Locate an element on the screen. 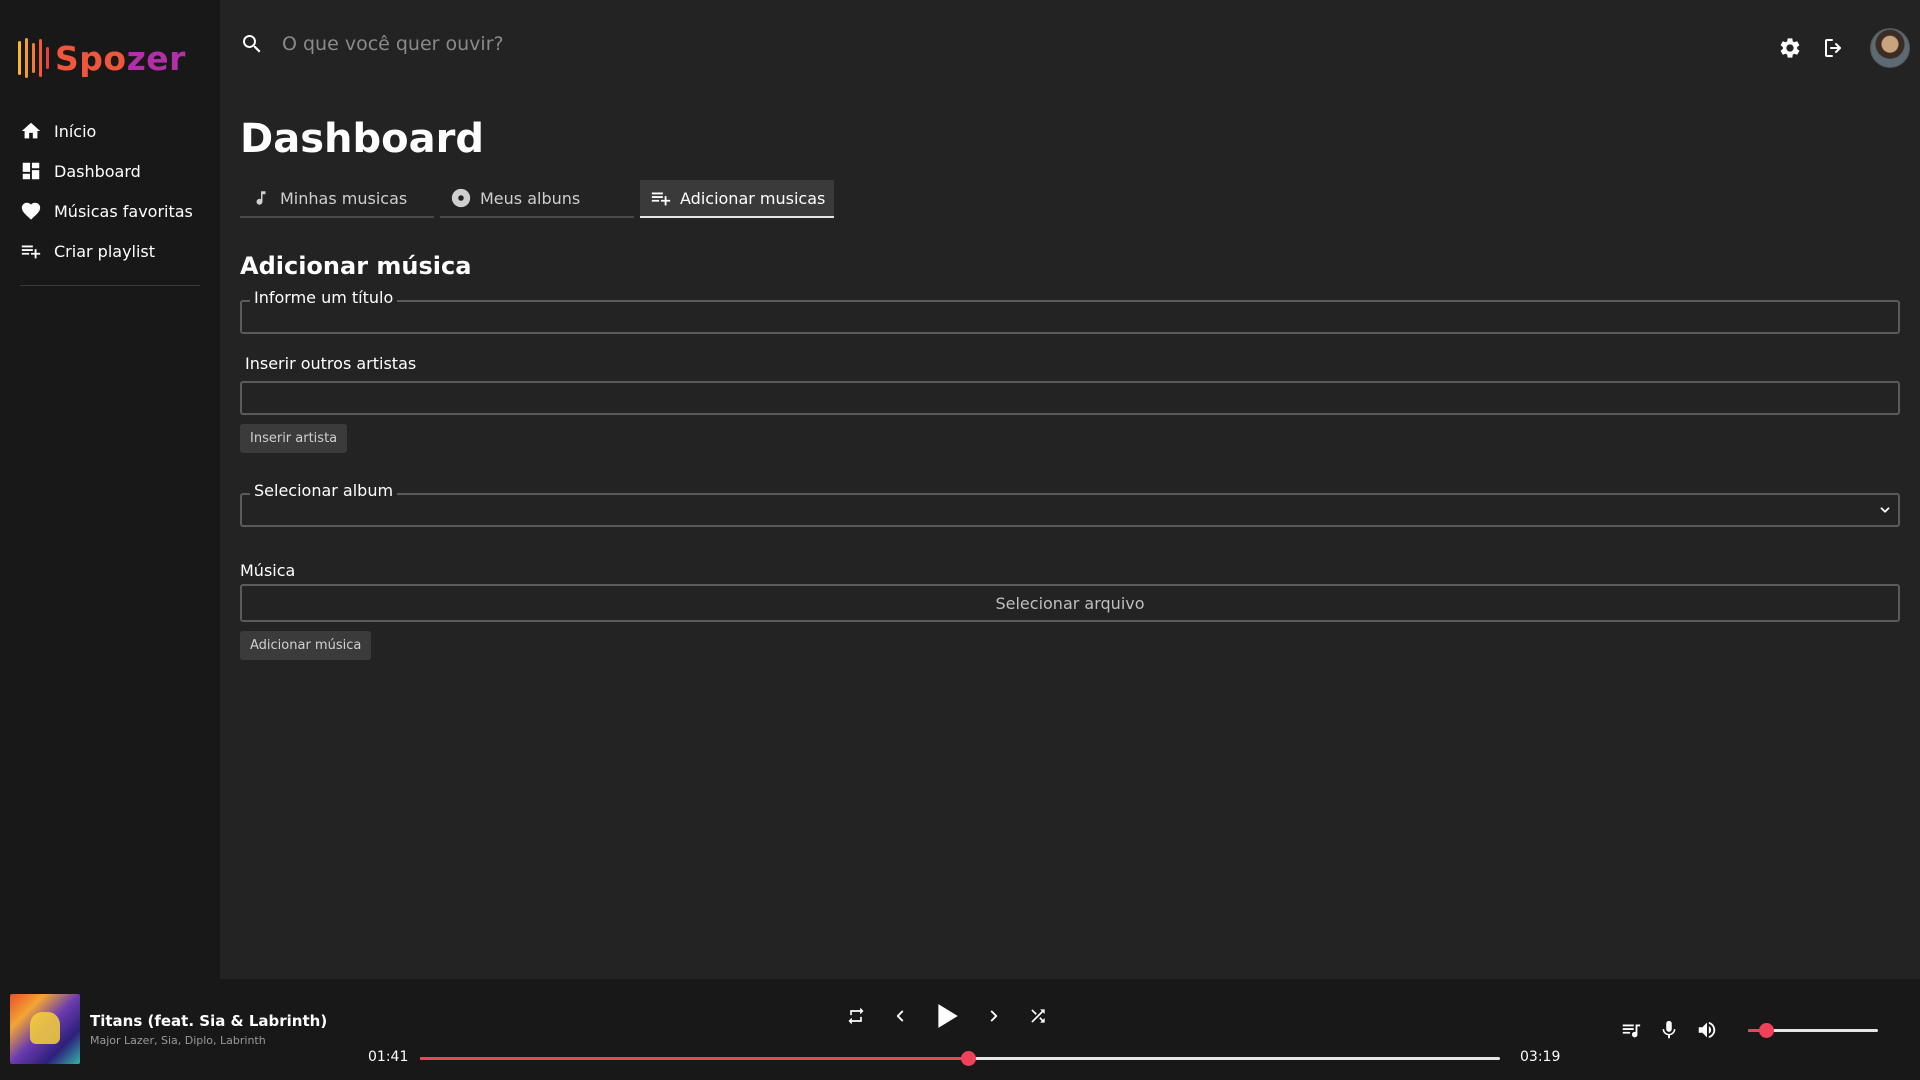 Image resolution: width=1920 pixels, height=1080 pixels. topbar is located at coordinates (1070, 45).